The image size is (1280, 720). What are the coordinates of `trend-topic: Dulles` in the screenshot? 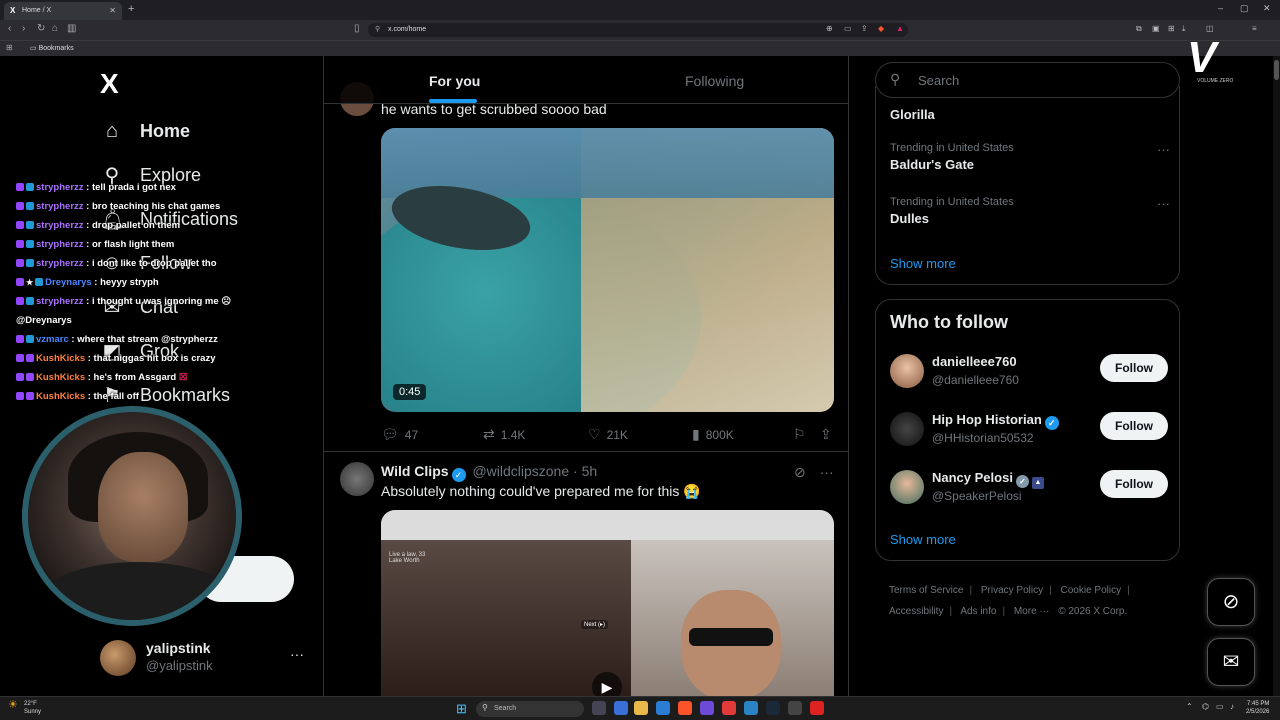 It's located at (910, 218).